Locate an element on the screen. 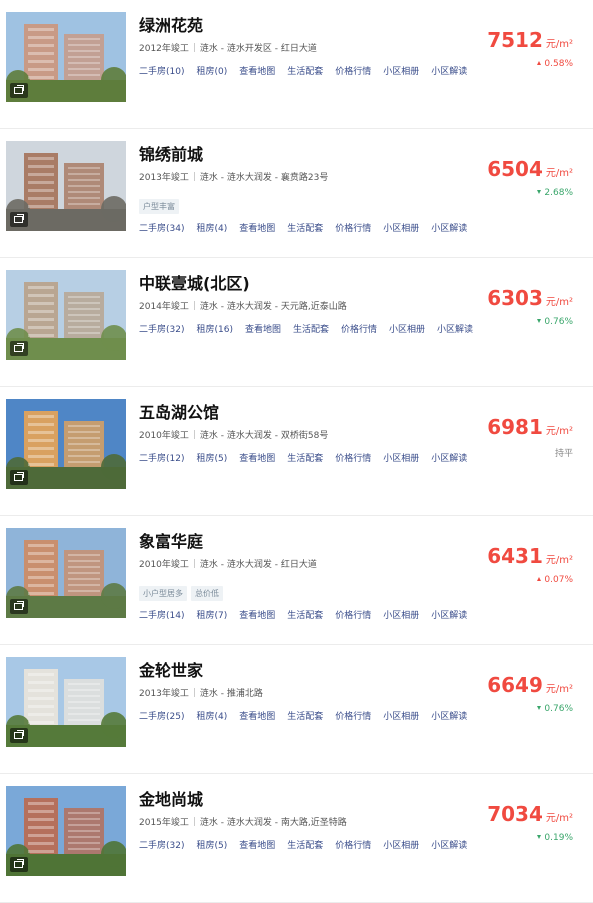  community-meta: 2012年竣工 涟水 - 涟水开发区 - 红日大道 is located at coordinates (228, 47).